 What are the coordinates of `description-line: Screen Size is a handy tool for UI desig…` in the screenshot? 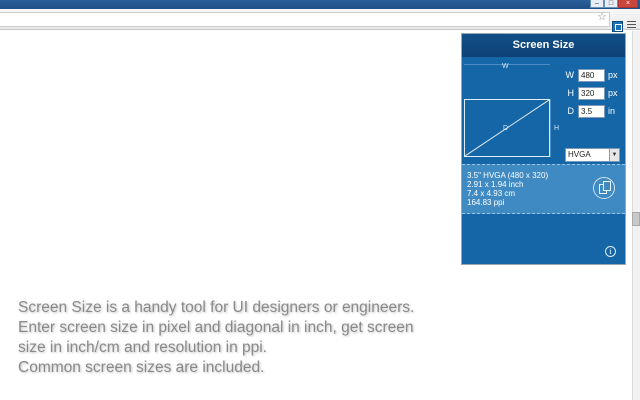 It's located at (216, 307).